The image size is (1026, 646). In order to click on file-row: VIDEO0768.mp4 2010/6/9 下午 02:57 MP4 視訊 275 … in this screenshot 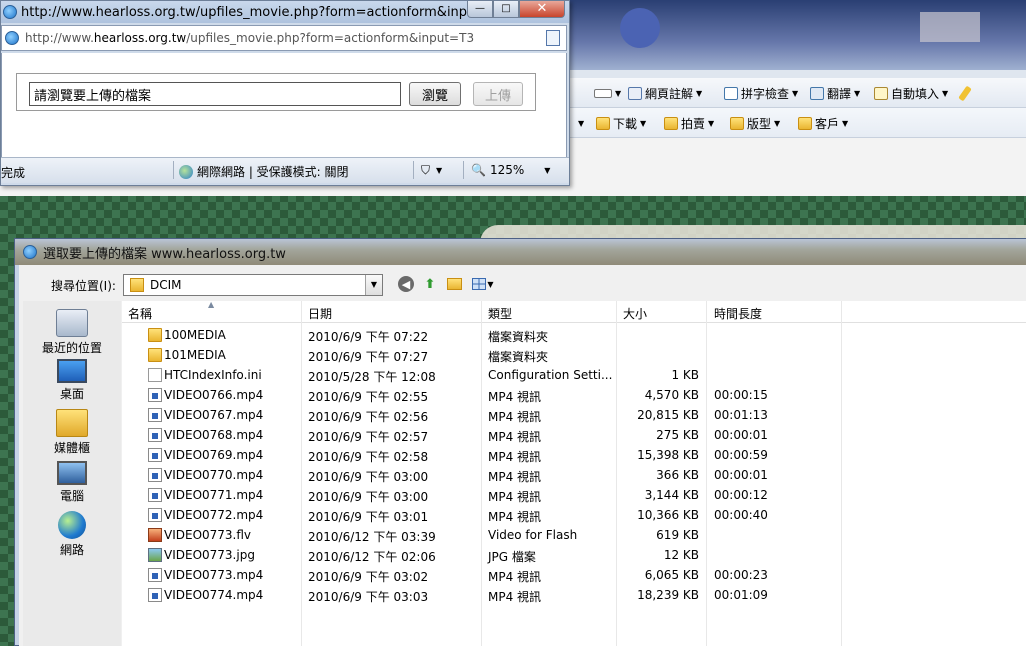, I will do `click(574, 435)`.